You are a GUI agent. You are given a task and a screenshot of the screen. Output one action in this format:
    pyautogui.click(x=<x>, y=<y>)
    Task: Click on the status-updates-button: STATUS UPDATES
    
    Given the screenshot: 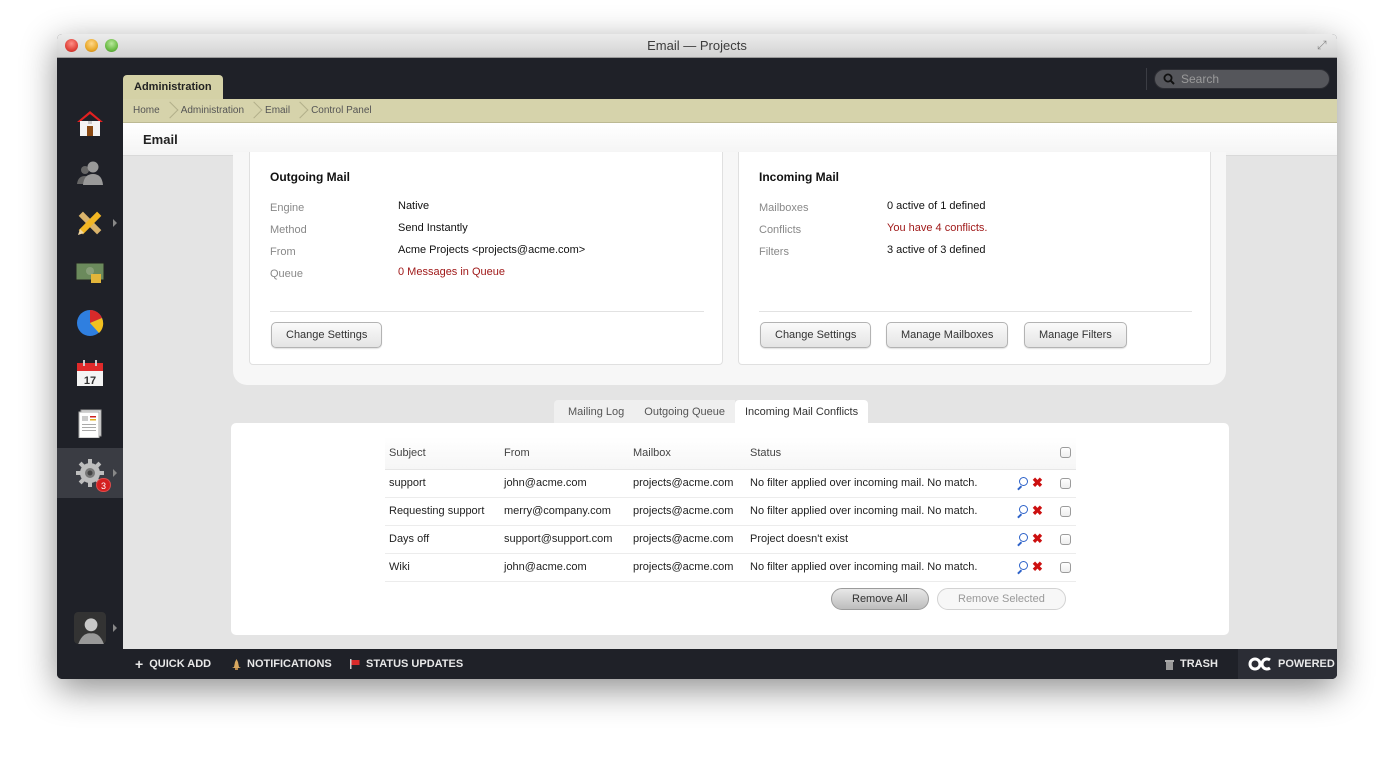 What is the action you would take?
    pyautogui.click(x=406, y=664)
    